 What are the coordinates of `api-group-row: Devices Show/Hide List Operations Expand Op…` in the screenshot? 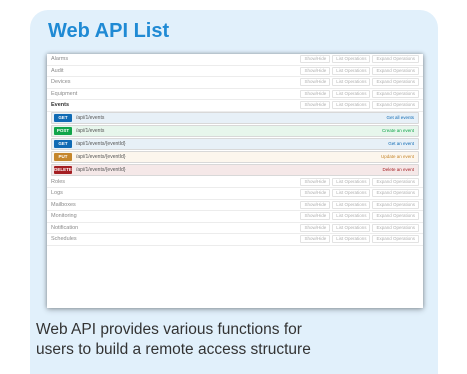 It's located at (235, 83).